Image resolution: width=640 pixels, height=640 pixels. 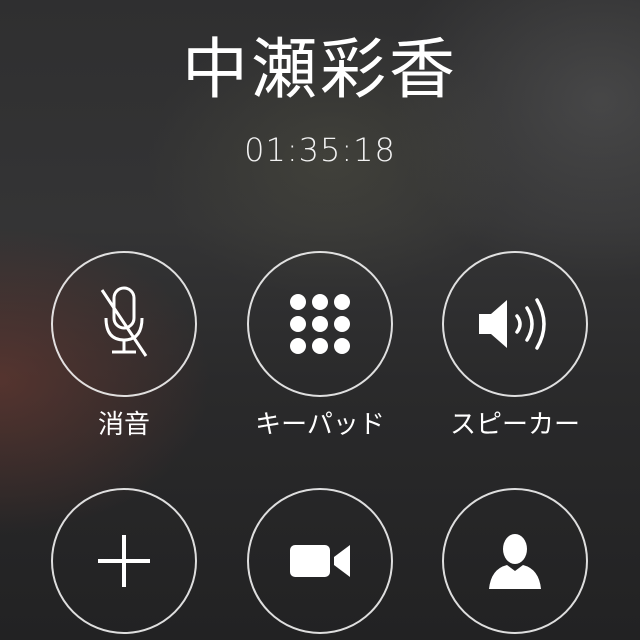 I want to click on contacts-button, so click(x=515, y=561).